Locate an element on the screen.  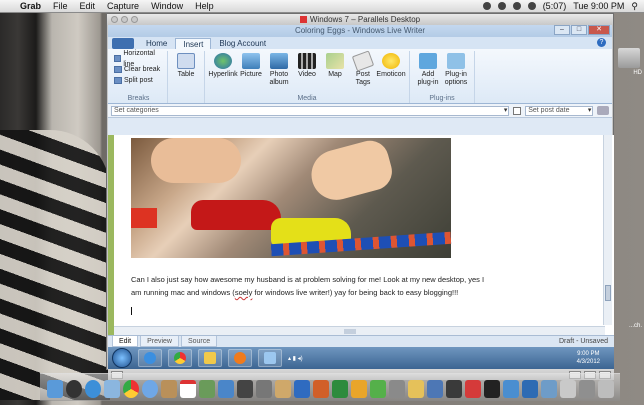
horizontal-line-button: Horizontal line is located at coordinates (138, 59).